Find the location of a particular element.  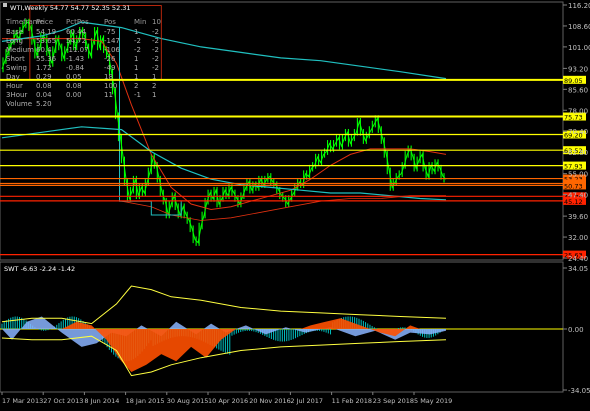

price-tick-label: 93.20 is located at coordinates (578, 69).